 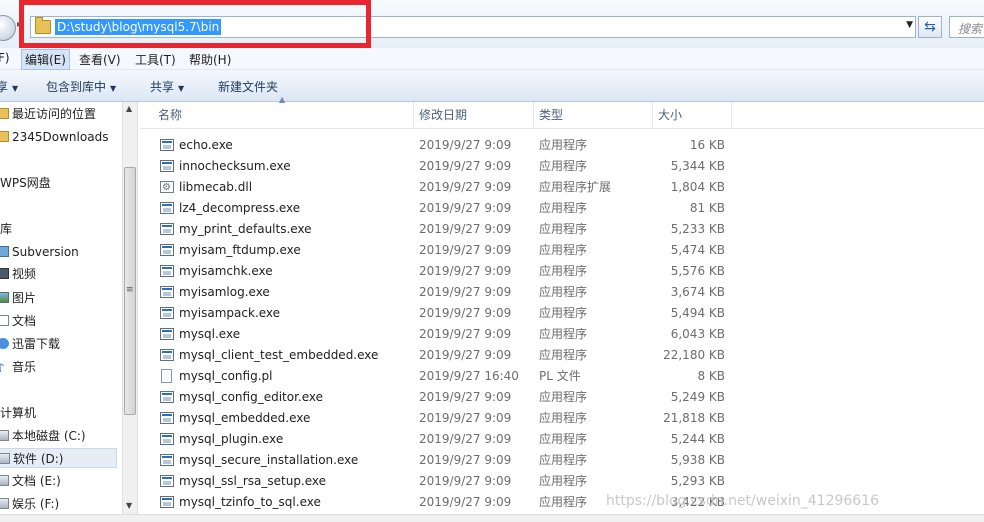 I want to click on file-size: 5,249 KB, so click(x=697, y=397).